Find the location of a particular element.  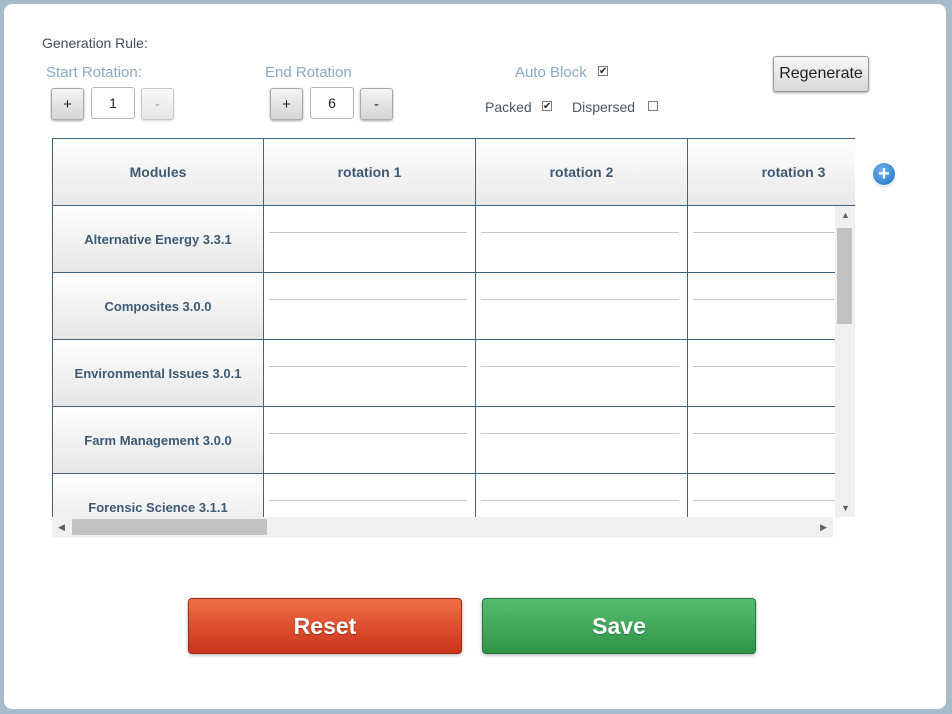

table-row: Composites 3.0.0 is located at coordinates (453, 306).